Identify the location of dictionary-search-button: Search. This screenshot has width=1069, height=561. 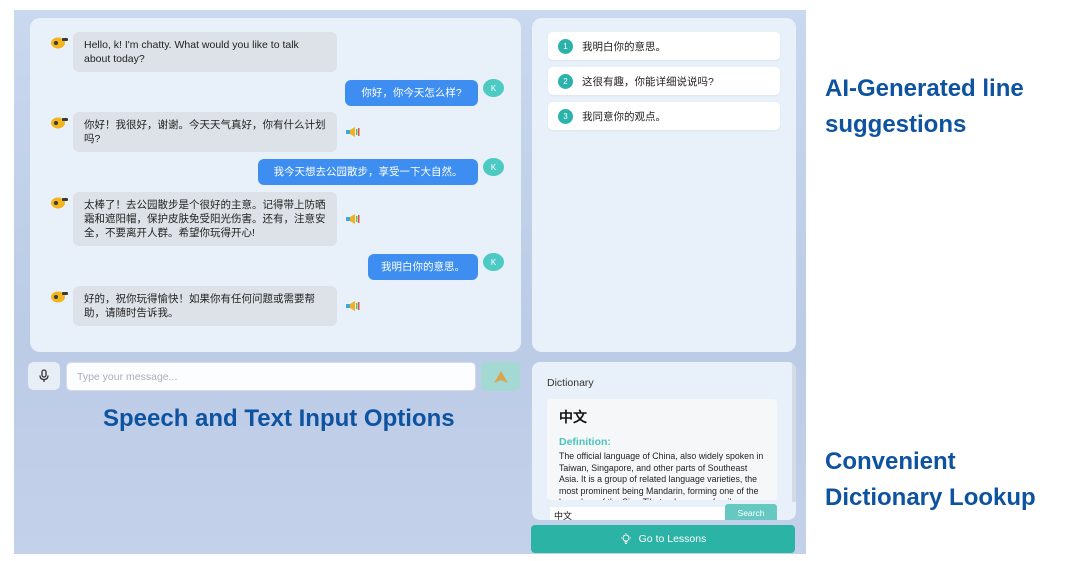
(751, 512).